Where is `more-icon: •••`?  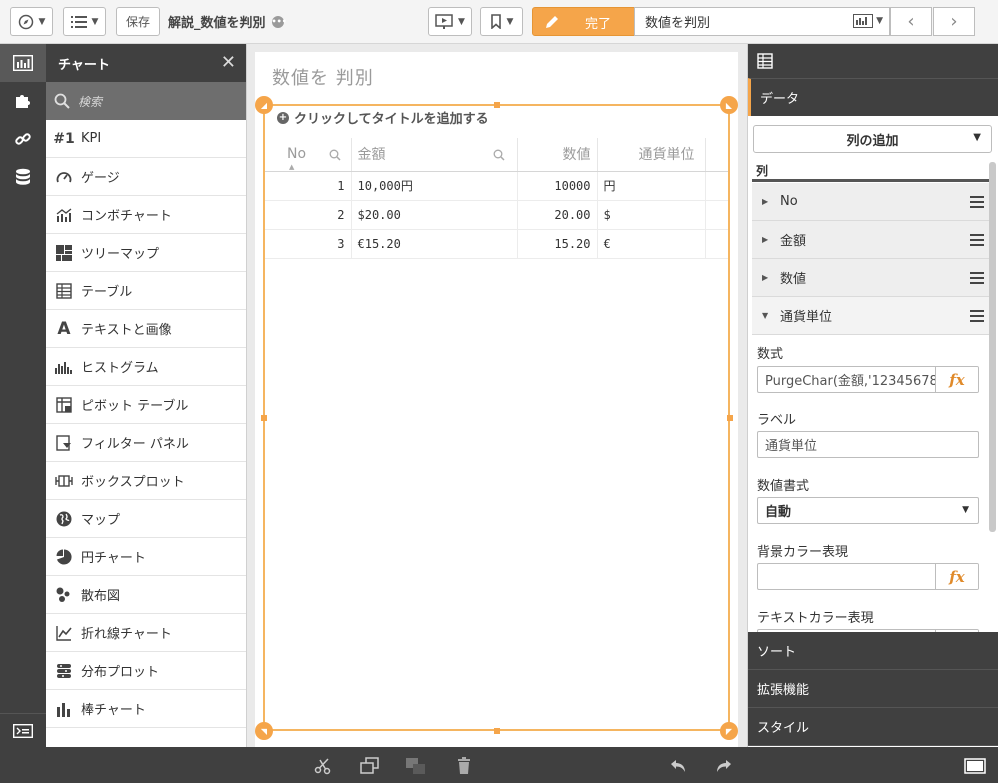 more-icon: ••• is located at coordinates (279, 21).